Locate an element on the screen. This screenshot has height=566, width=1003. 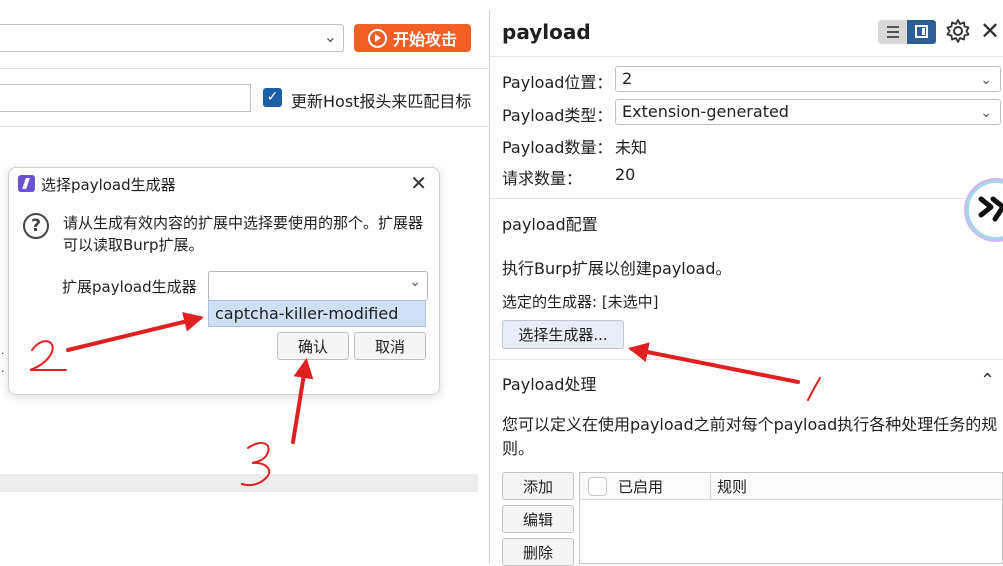
payload-processing-desc: 您可以定义在使用payload之前对每个payload执行各种处理任务的规则。 is located at coordinates (750, 436).